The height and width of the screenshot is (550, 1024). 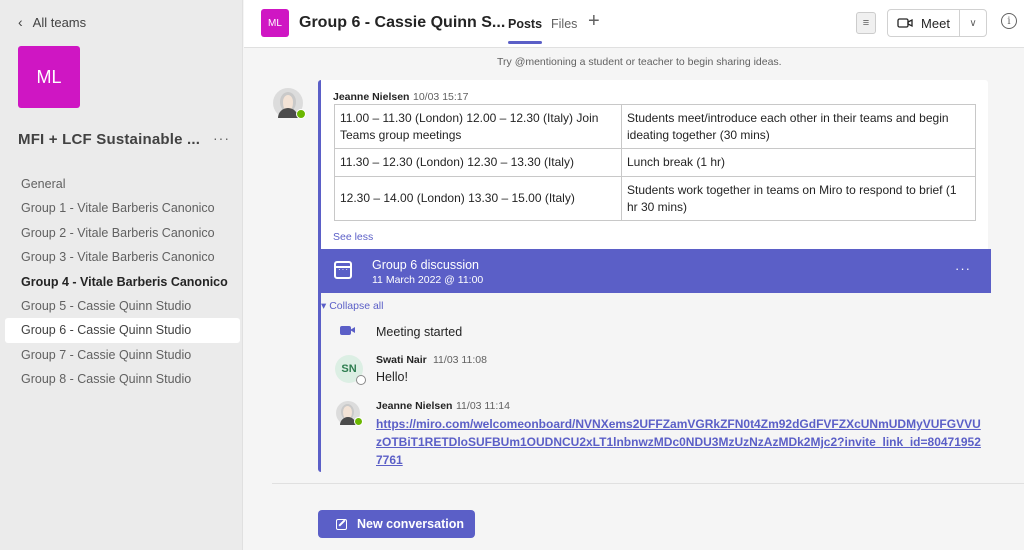 I want to click on channel-avatar: ML, so click(x=275, y=23).